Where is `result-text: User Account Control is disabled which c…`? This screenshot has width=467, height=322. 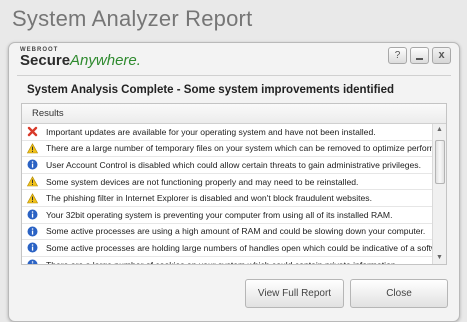 result-text: User Account Control is disabled which c… is located at coordinates (233, 165).